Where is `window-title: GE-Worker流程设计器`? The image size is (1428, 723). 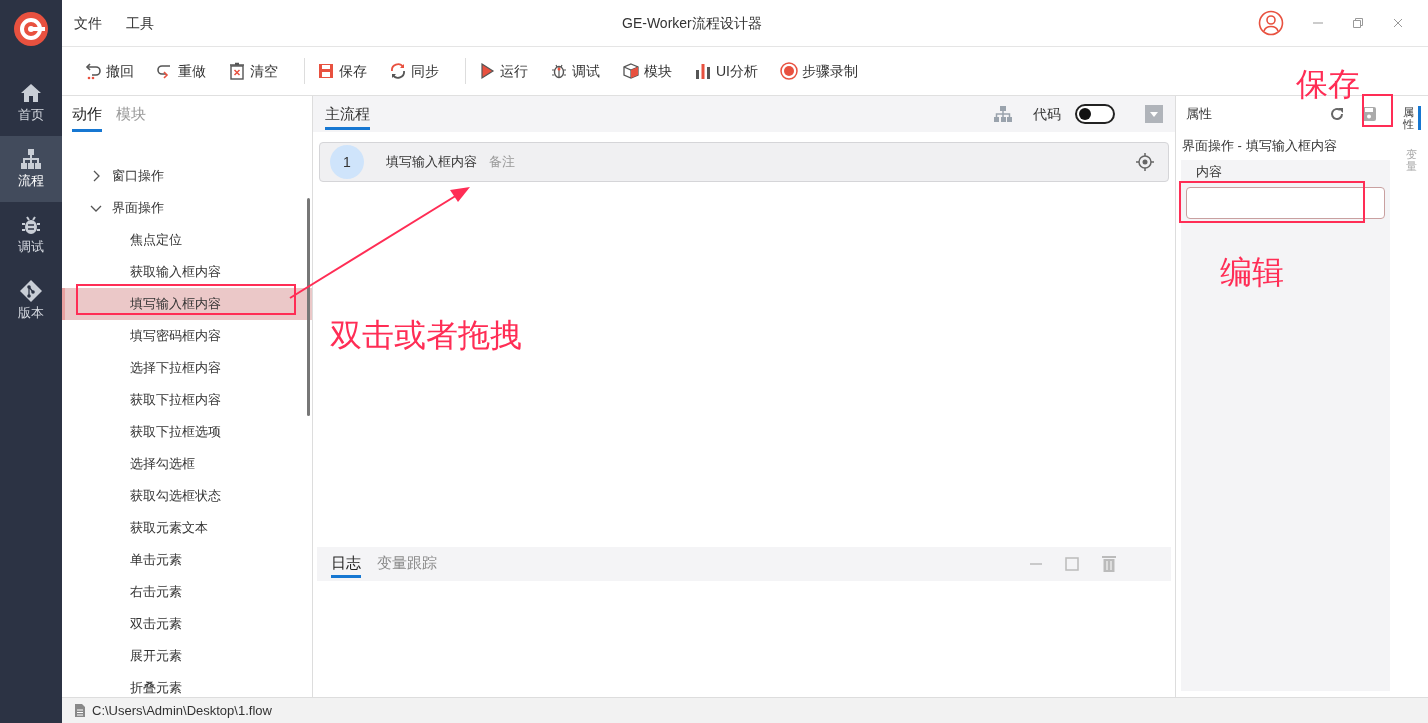 window-title: GE-Worker流程设计器 is located at coordinates (692, 23).